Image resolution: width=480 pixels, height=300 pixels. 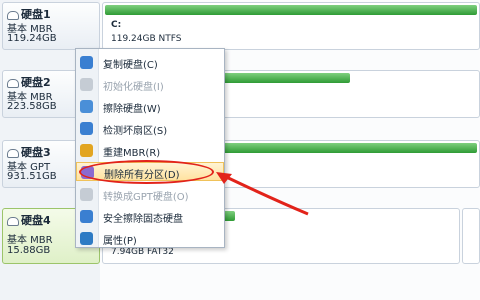 I want to click on rebuild-mbr-icon, so click(x=86, y=150).